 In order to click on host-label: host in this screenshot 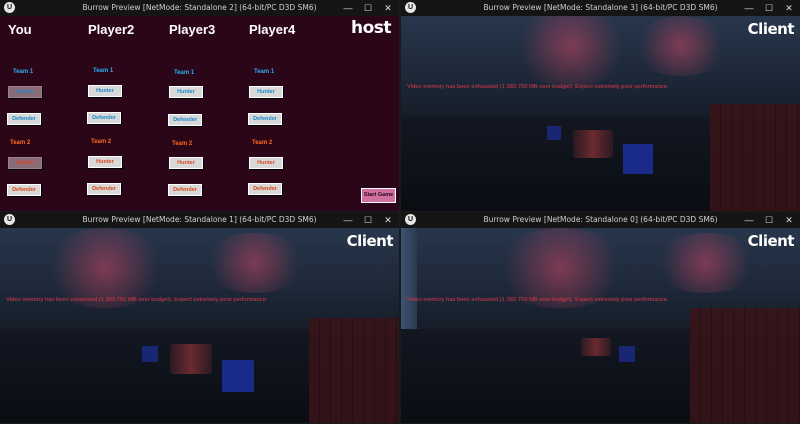, I will do `click(371, 28)`.